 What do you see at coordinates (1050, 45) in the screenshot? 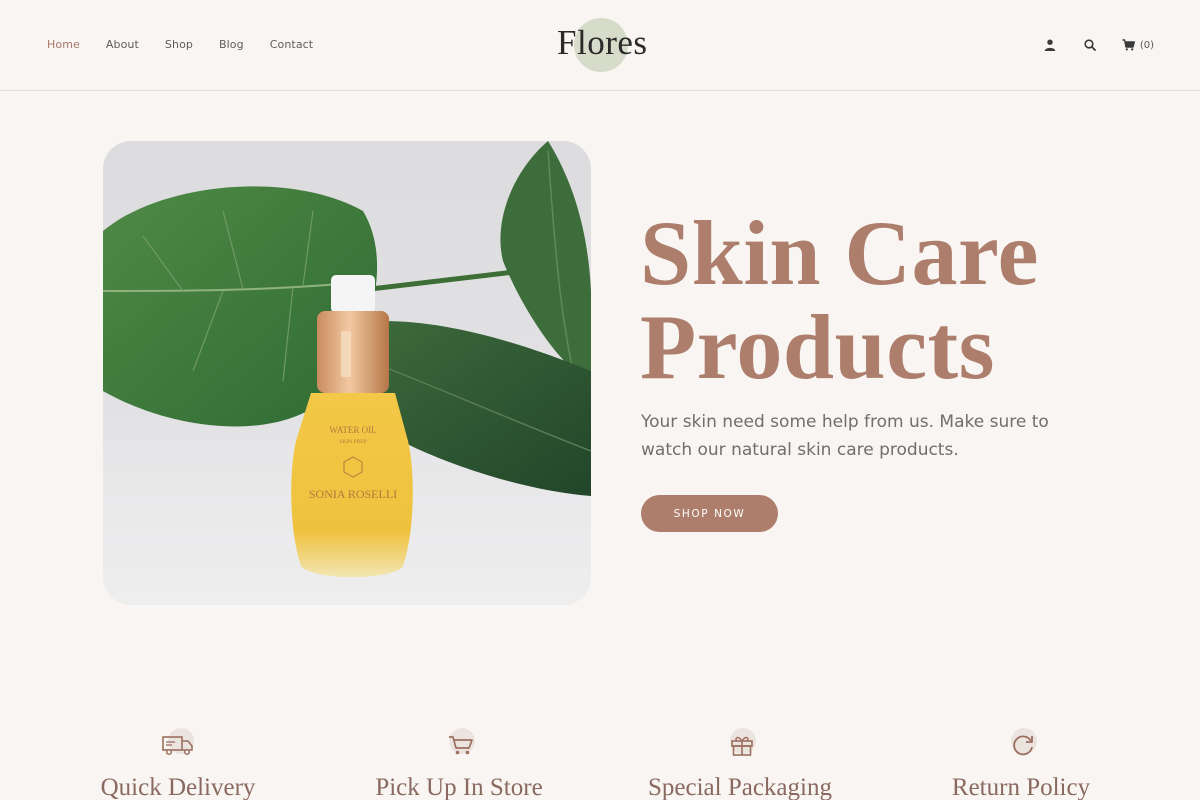
I see `user-icon` at bounding box center [1050, 45].